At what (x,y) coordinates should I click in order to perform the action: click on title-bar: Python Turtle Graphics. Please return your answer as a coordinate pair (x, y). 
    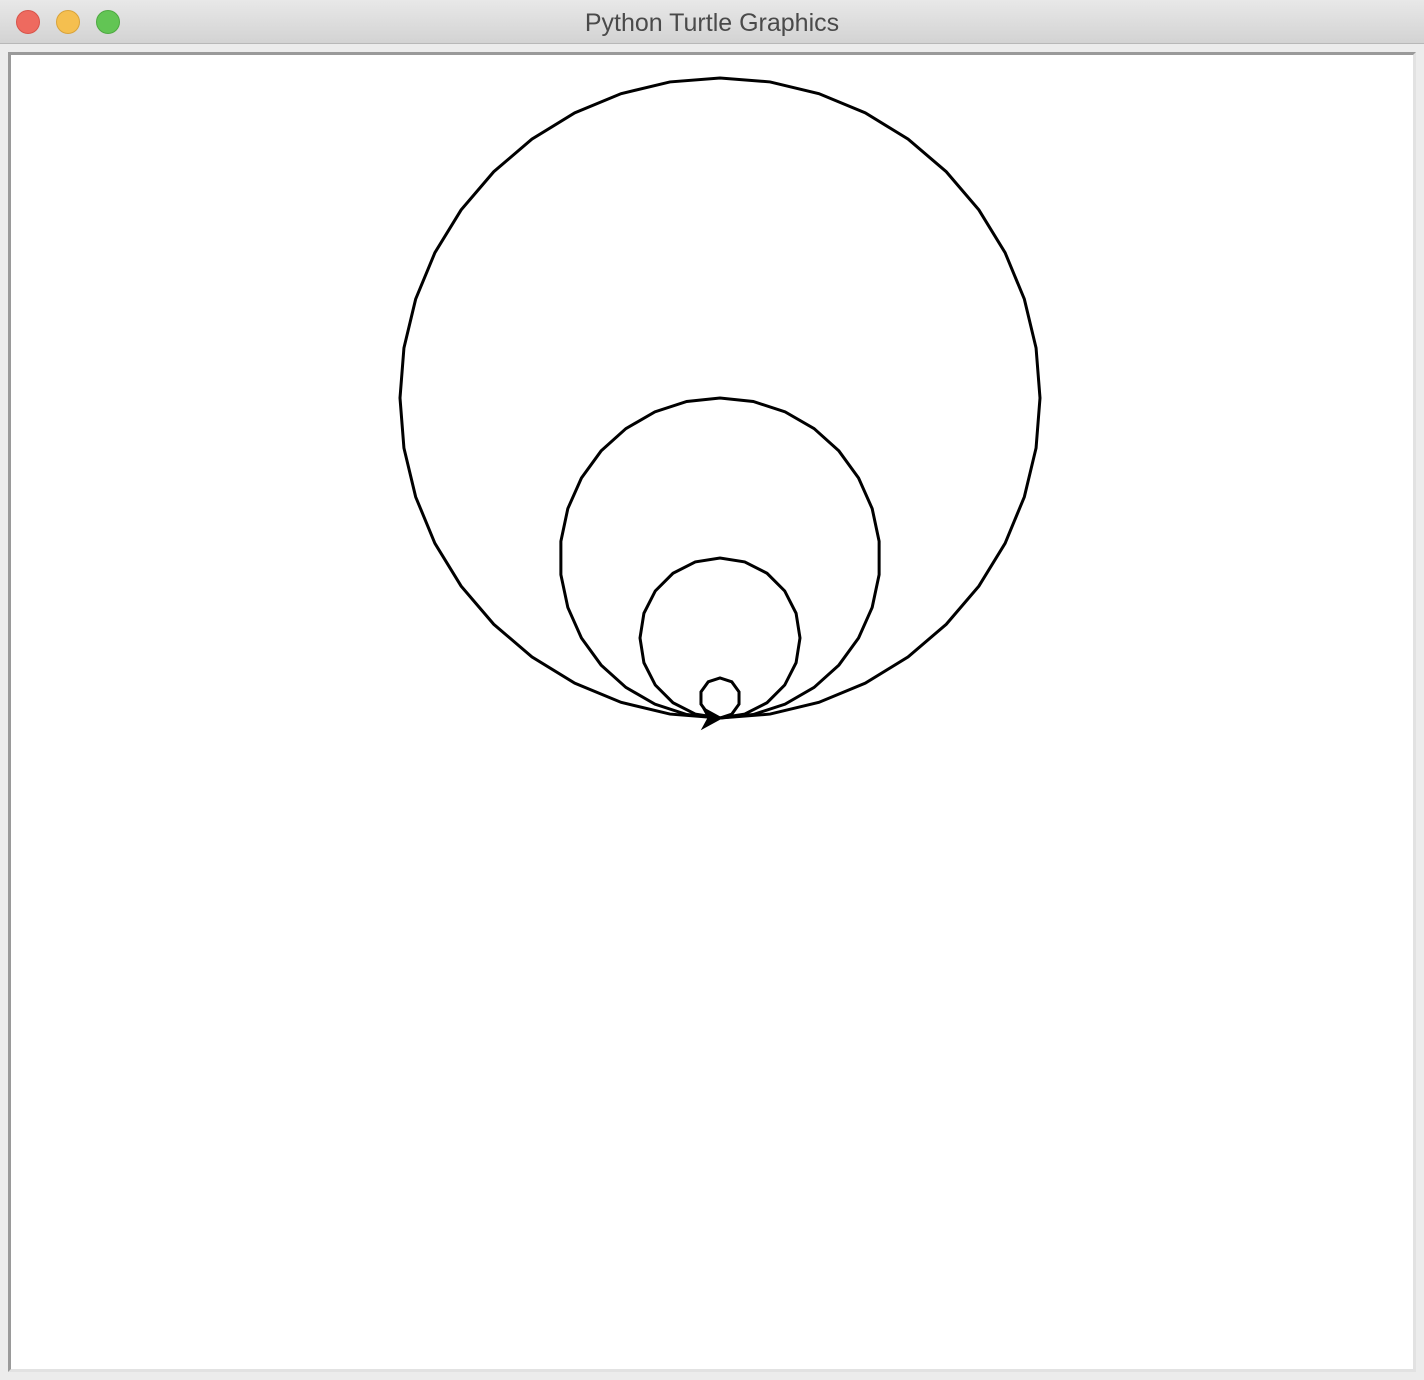
    Looking at the image, I should click on (712, 22).